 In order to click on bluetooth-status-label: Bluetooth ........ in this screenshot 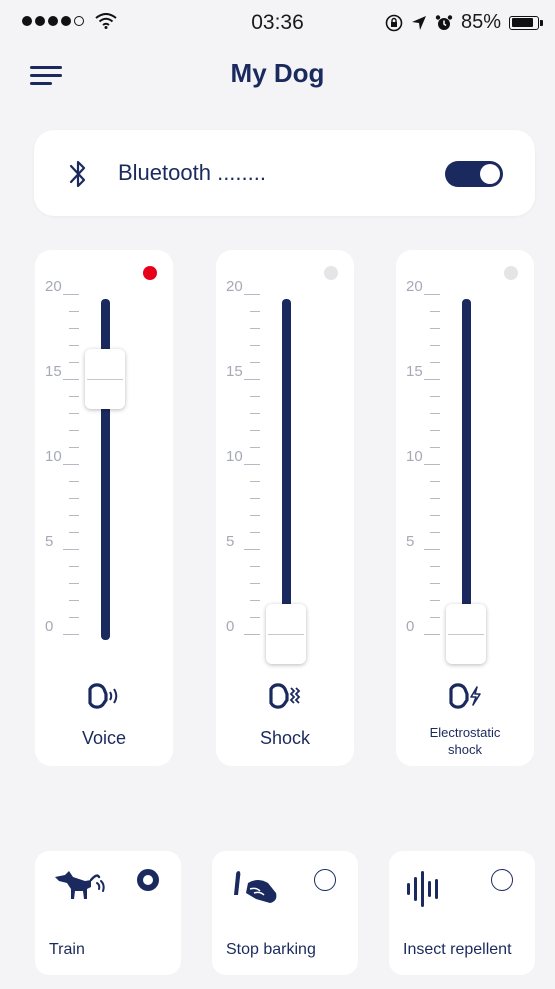, I will do `click(192, 172)`.